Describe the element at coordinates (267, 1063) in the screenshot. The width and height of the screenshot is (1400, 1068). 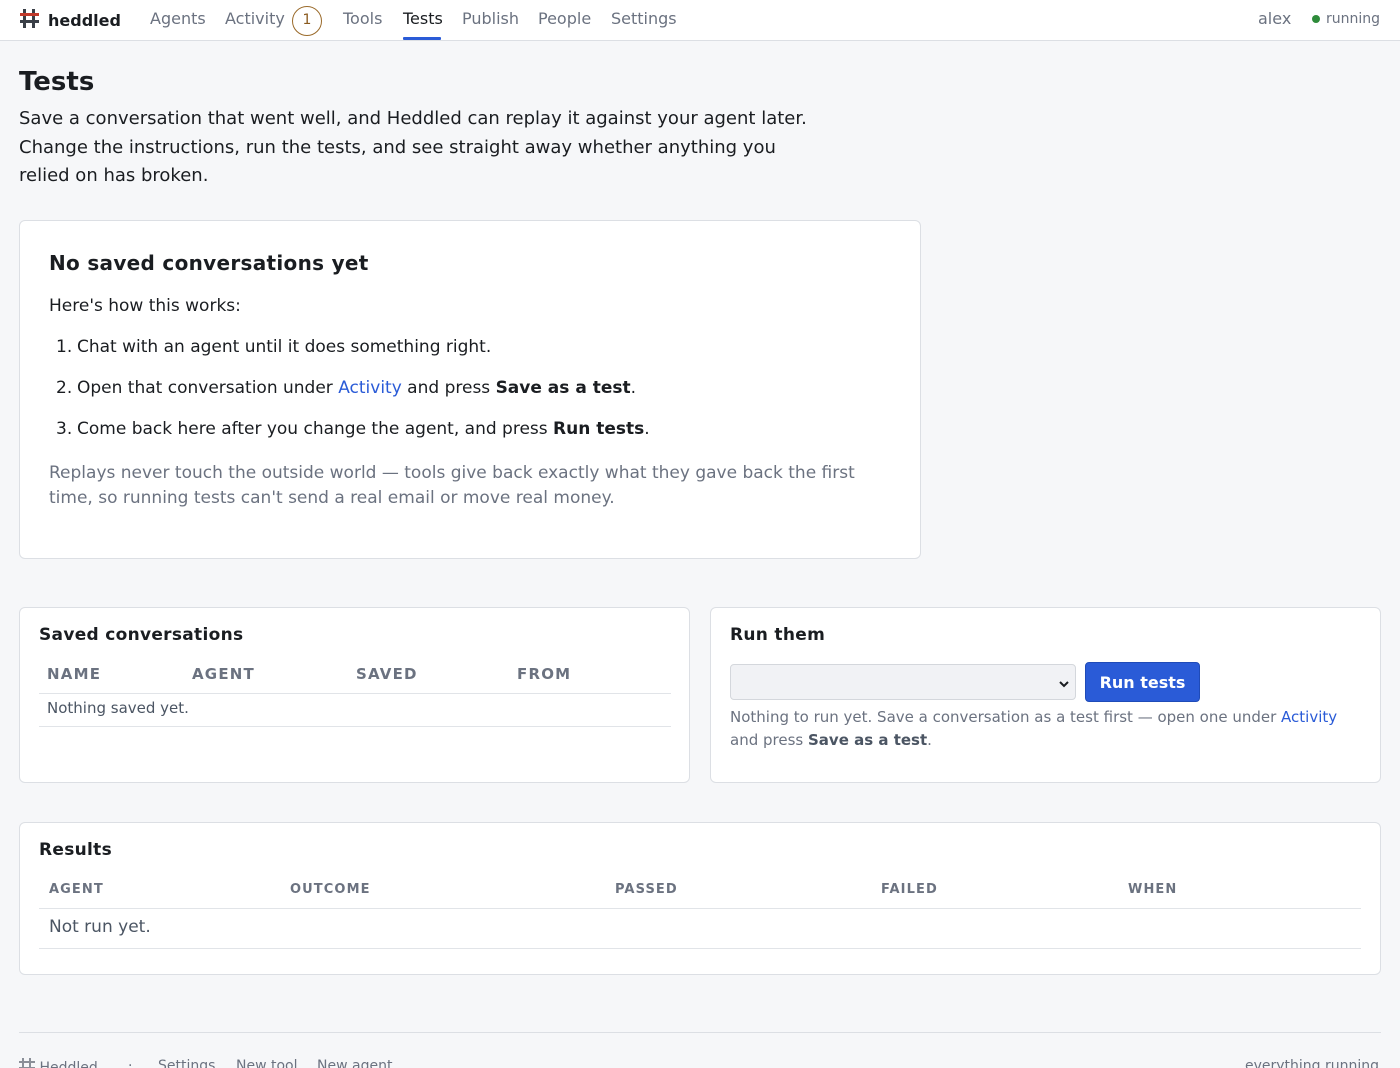
I see `footer-link-new-tool: New tool` at that location.